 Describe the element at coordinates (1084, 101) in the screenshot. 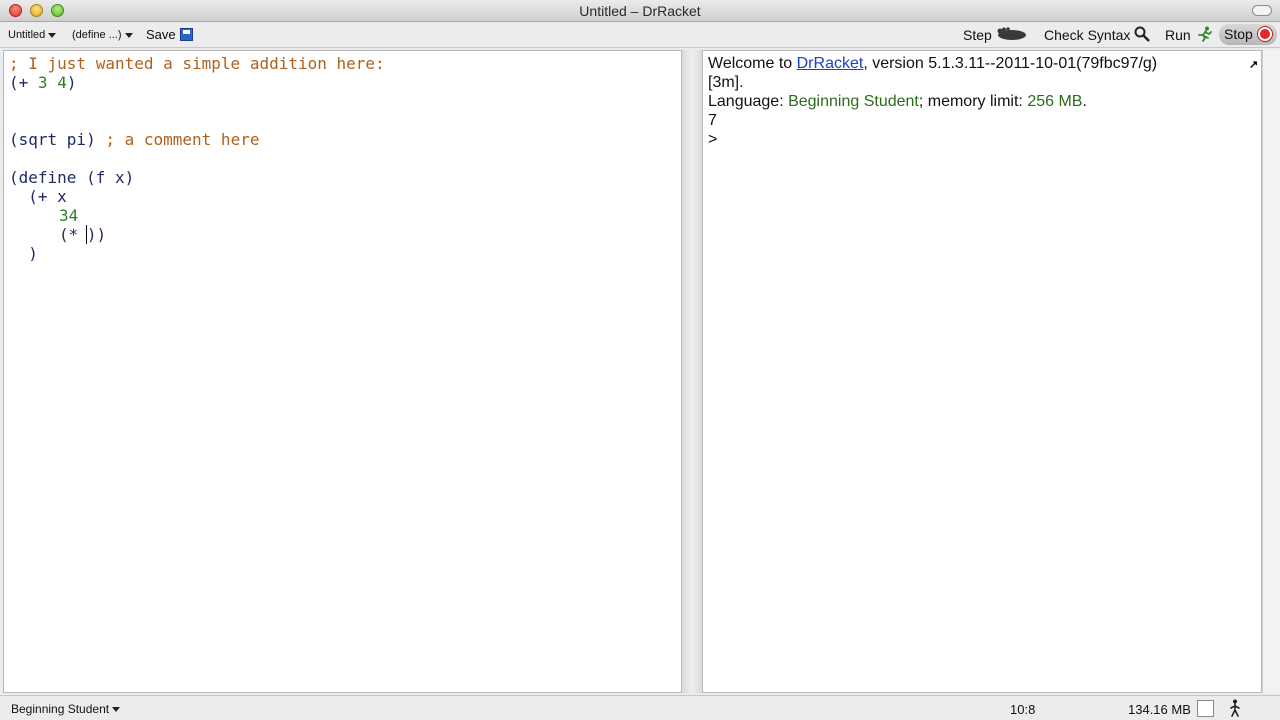

I see `memory-end: .` at that location.